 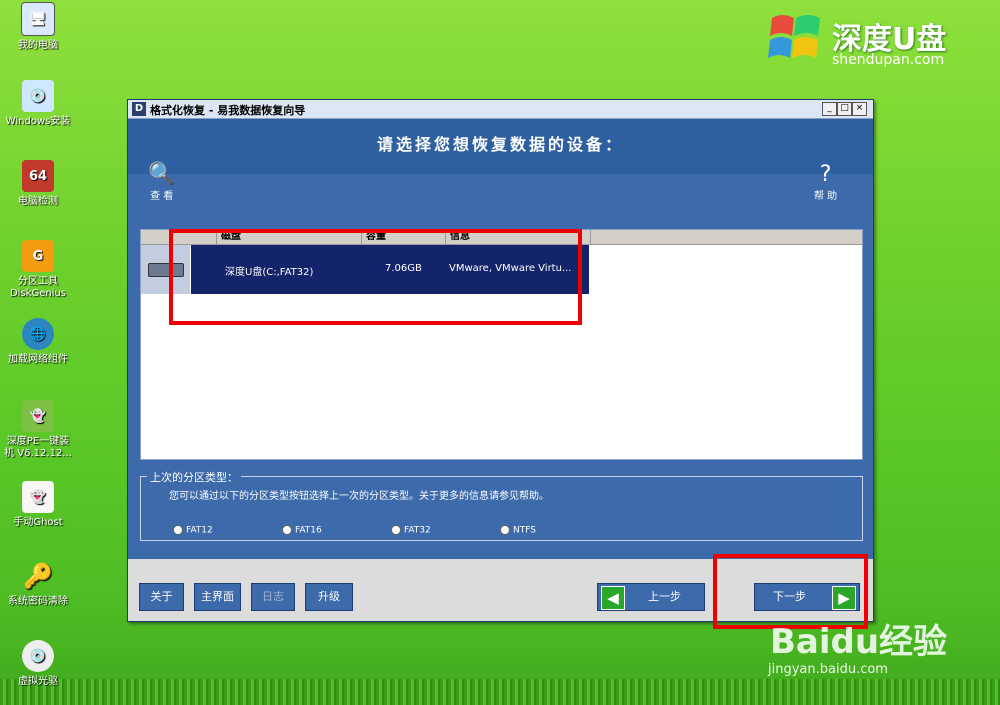 What do you see at coordinates (651, 597) in the screenshot?
I see `prev-button: ◀ 上一步` at bounding box center [651, 597].